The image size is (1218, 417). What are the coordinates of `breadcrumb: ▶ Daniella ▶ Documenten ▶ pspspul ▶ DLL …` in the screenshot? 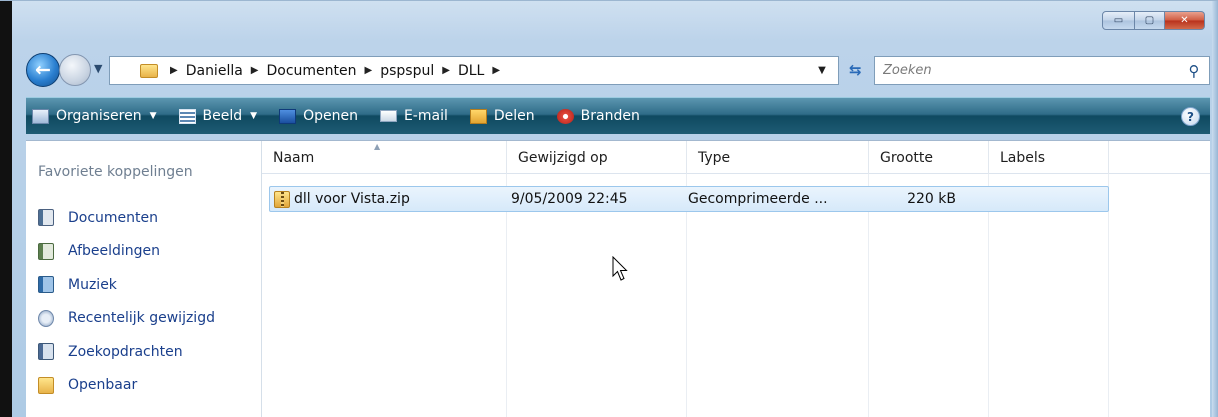 It's located at (335, 71).